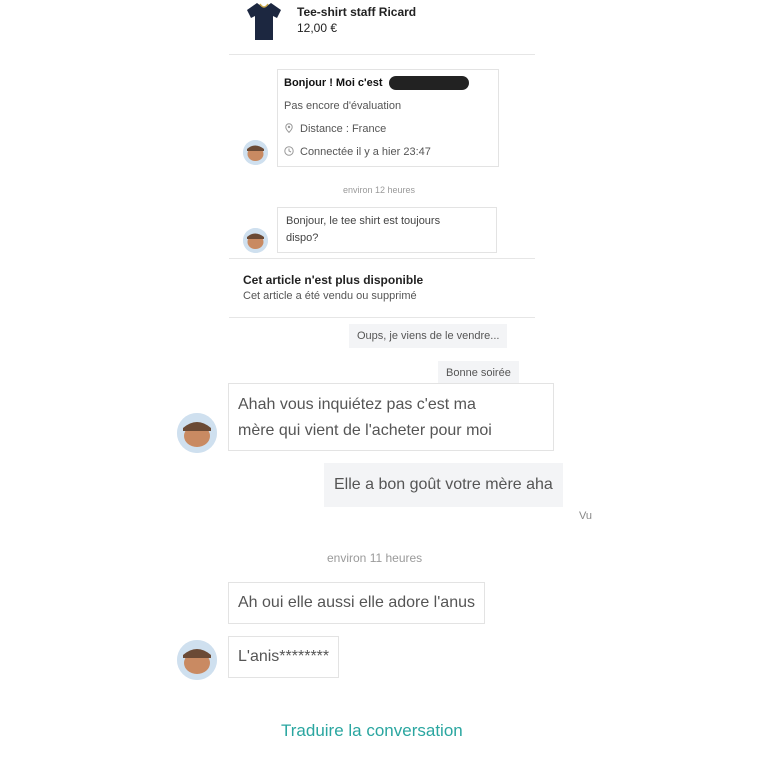  Describe the element at coordinates (357, 404) in the screenshot. I see `message-line: Ahah vous inquiétez pas c'est ma` at that location.